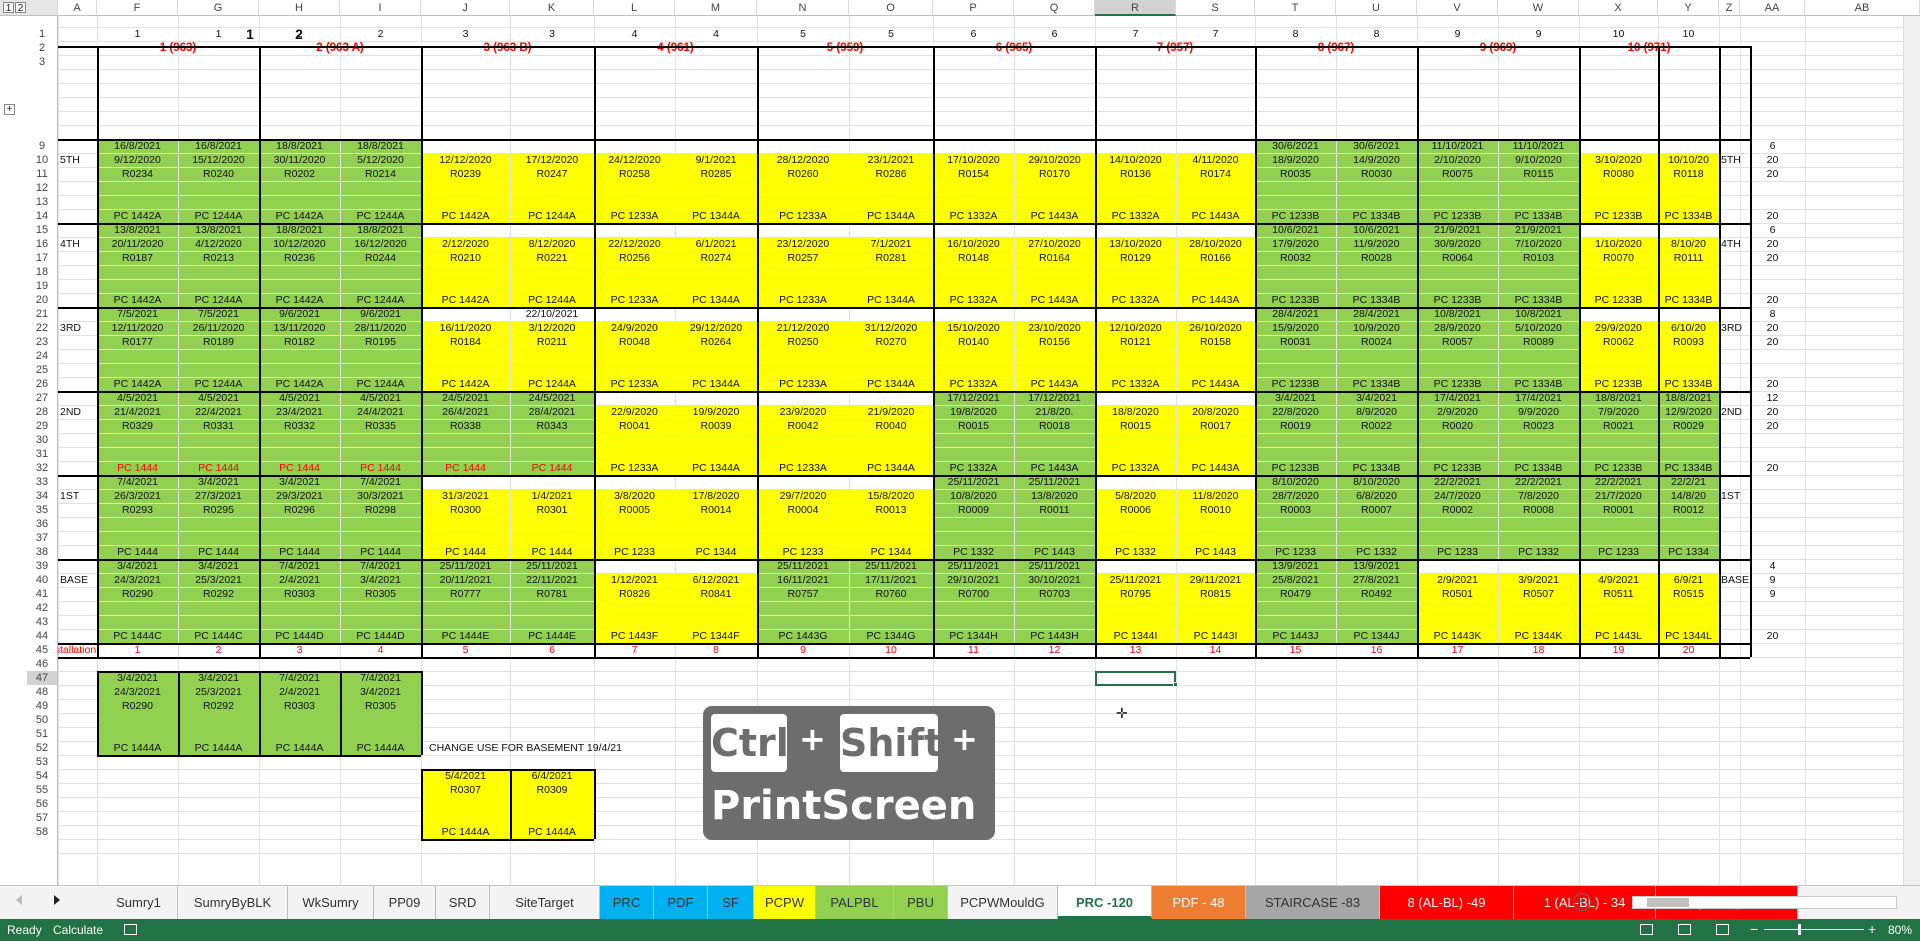 The height and width of the screenshot is (941, 1920). I want to click on cell-value: 24/12/2020, so click(634, 160).